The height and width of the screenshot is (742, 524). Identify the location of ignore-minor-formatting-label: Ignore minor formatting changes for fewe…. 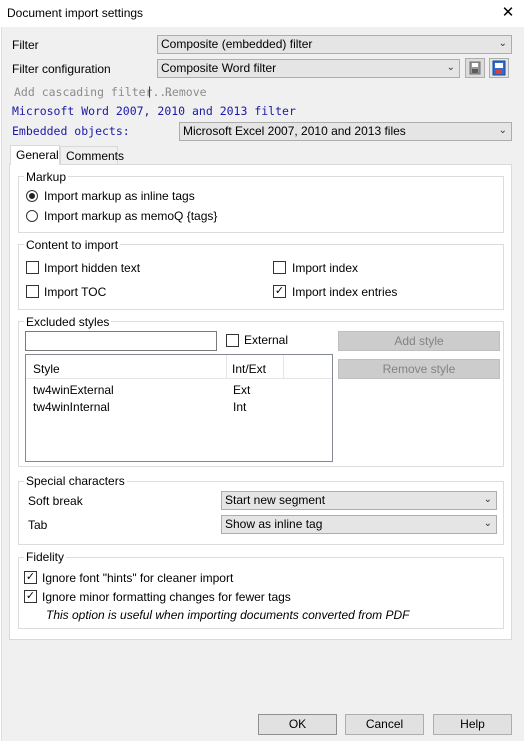
(166, 597).